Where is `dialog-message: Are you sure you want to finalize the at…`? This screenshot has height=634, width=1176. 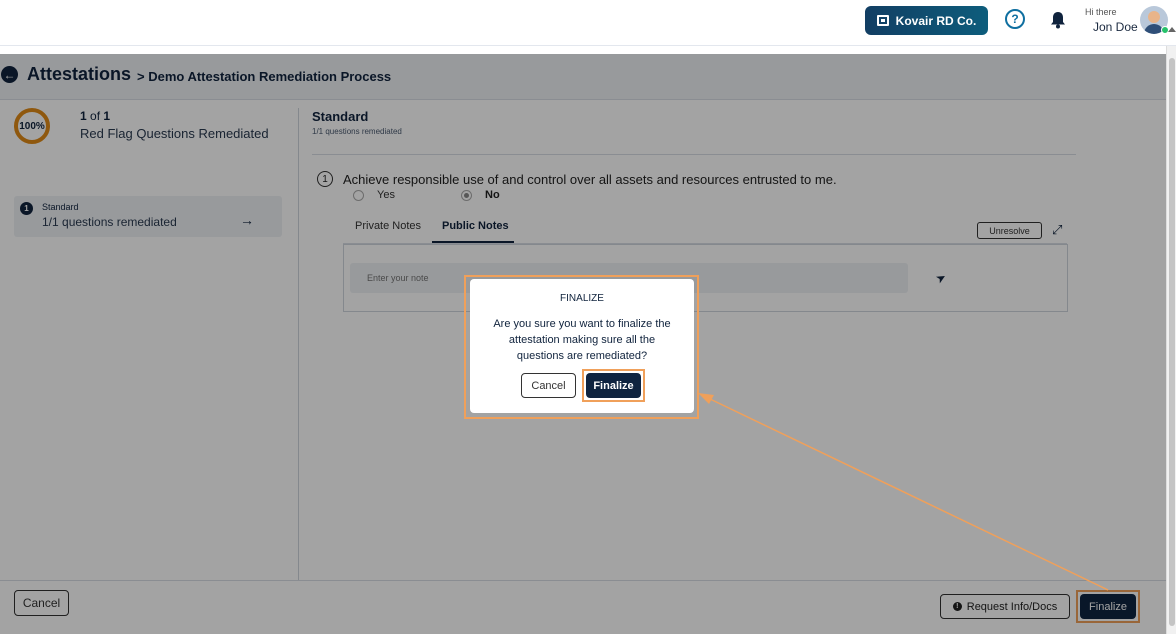 dialog-message: Are you sure you want to finalize the at… is located at coordinates (582, 340).